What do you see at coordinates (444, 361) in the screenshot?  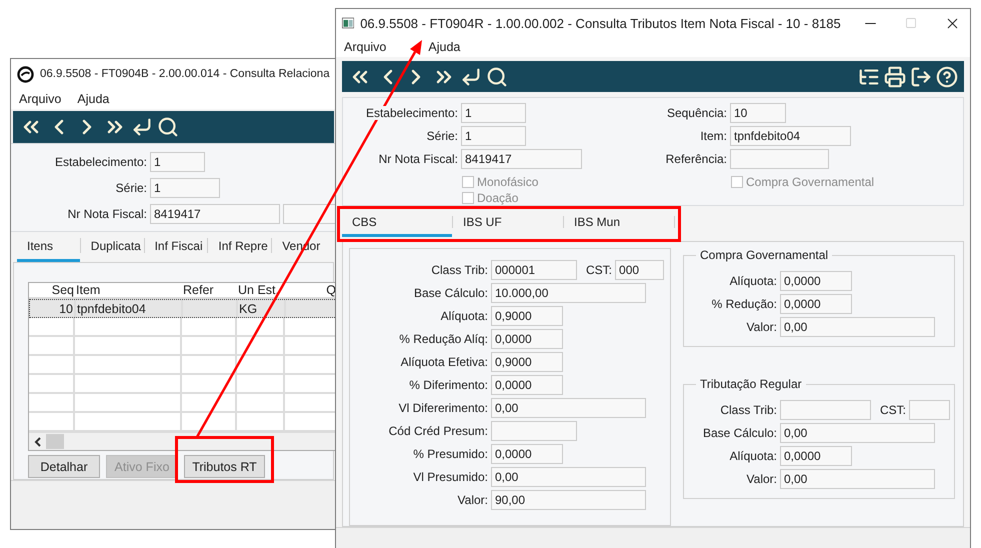 I see `field-label: Alíquota Efetiva:` at bounding box center [444, 361].